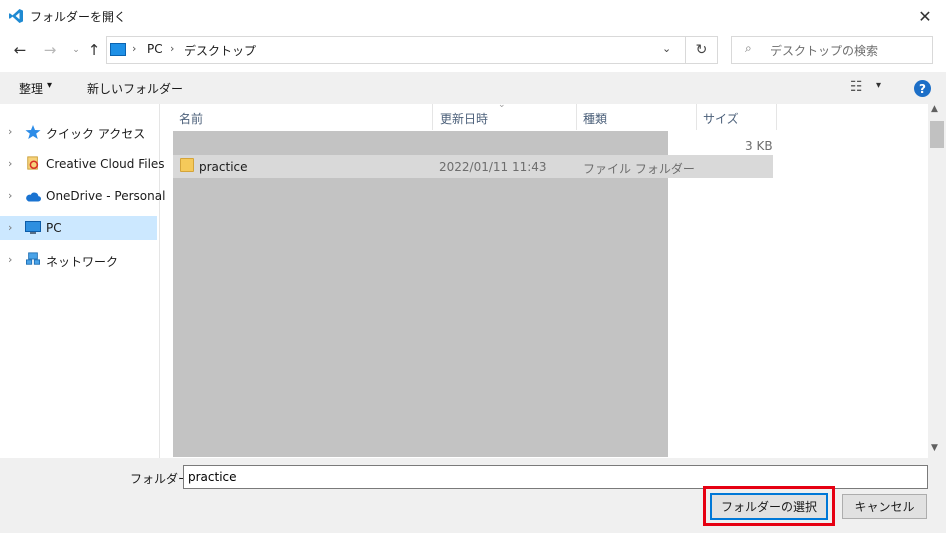 The width and height of the screenshot is (946, 533). Describe the element at coordinates (220, 50) in the screenshot. I see `breadcrumb-desktop: デスクトップ` at that location.